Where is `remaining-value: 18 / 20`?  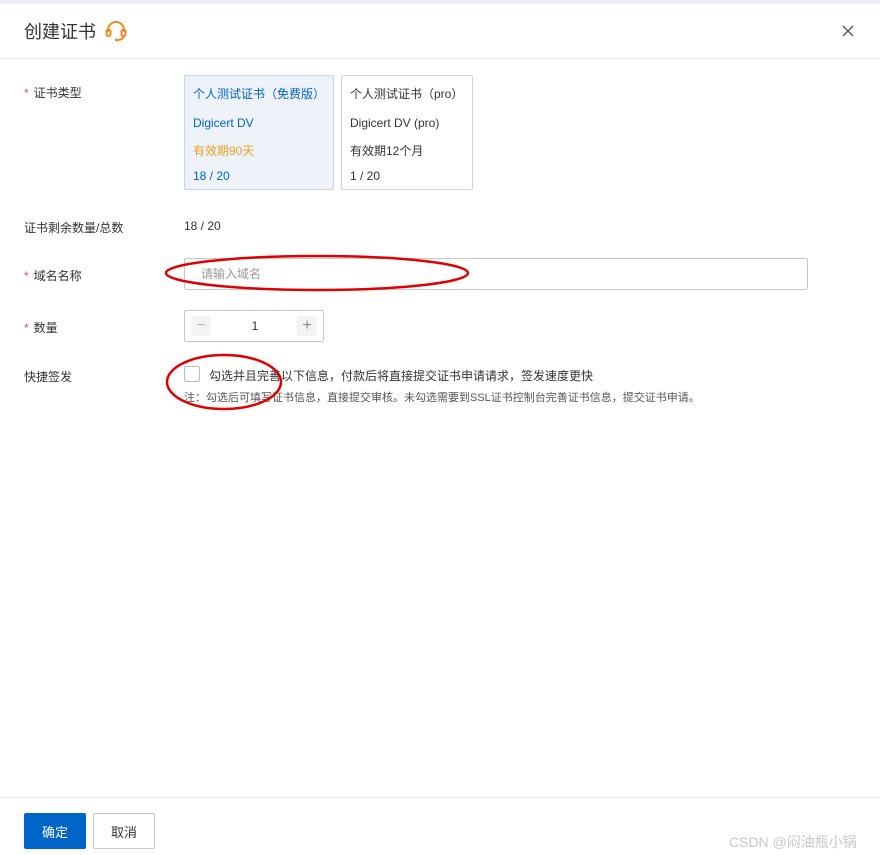 remaining-value: 18 / 20 is located at coordinates (202, 226).